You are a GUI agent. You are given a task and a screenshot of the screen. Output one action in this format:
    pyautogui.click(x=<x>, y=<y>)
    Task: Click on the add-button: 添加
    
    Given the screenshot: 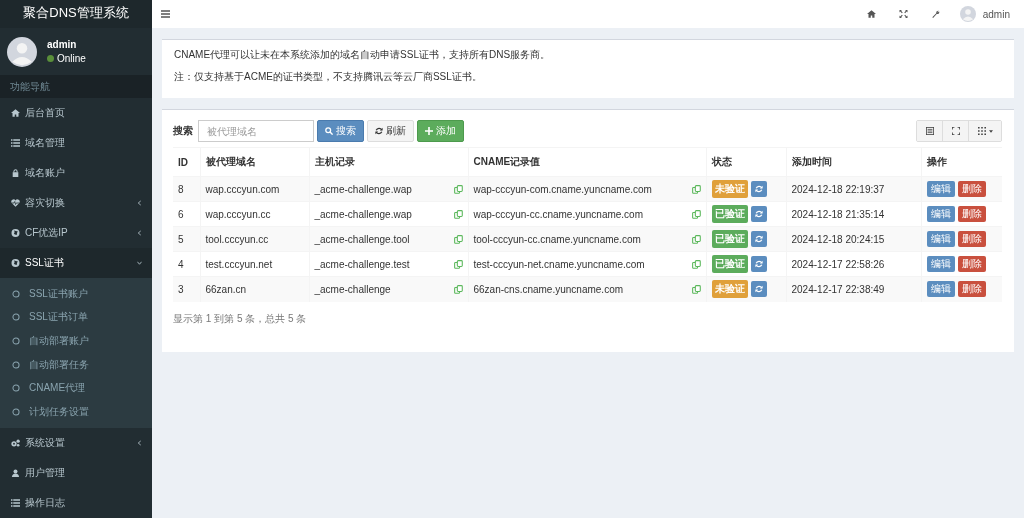 What is the action you would take?
    pyautogui.click(x=440, y=131)
    